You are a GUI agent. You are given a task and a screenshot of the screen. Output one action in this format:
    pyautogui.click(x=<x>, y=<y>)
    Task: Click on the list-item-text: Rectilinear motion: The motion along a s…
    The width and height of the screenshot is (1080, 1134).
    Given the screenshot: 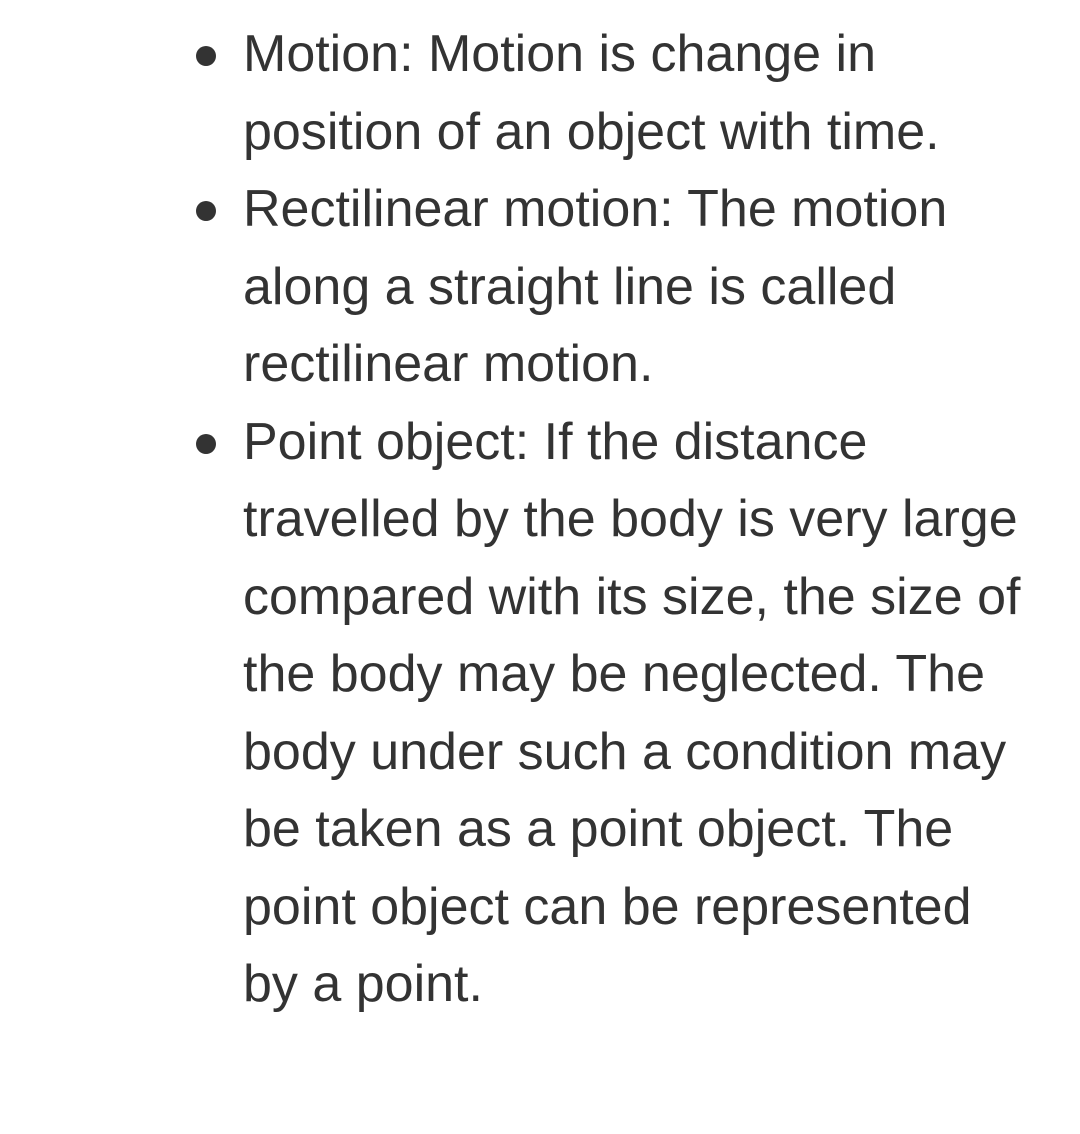 What is the action you would take?
    pyautogui.click(x=595, y=286)
    